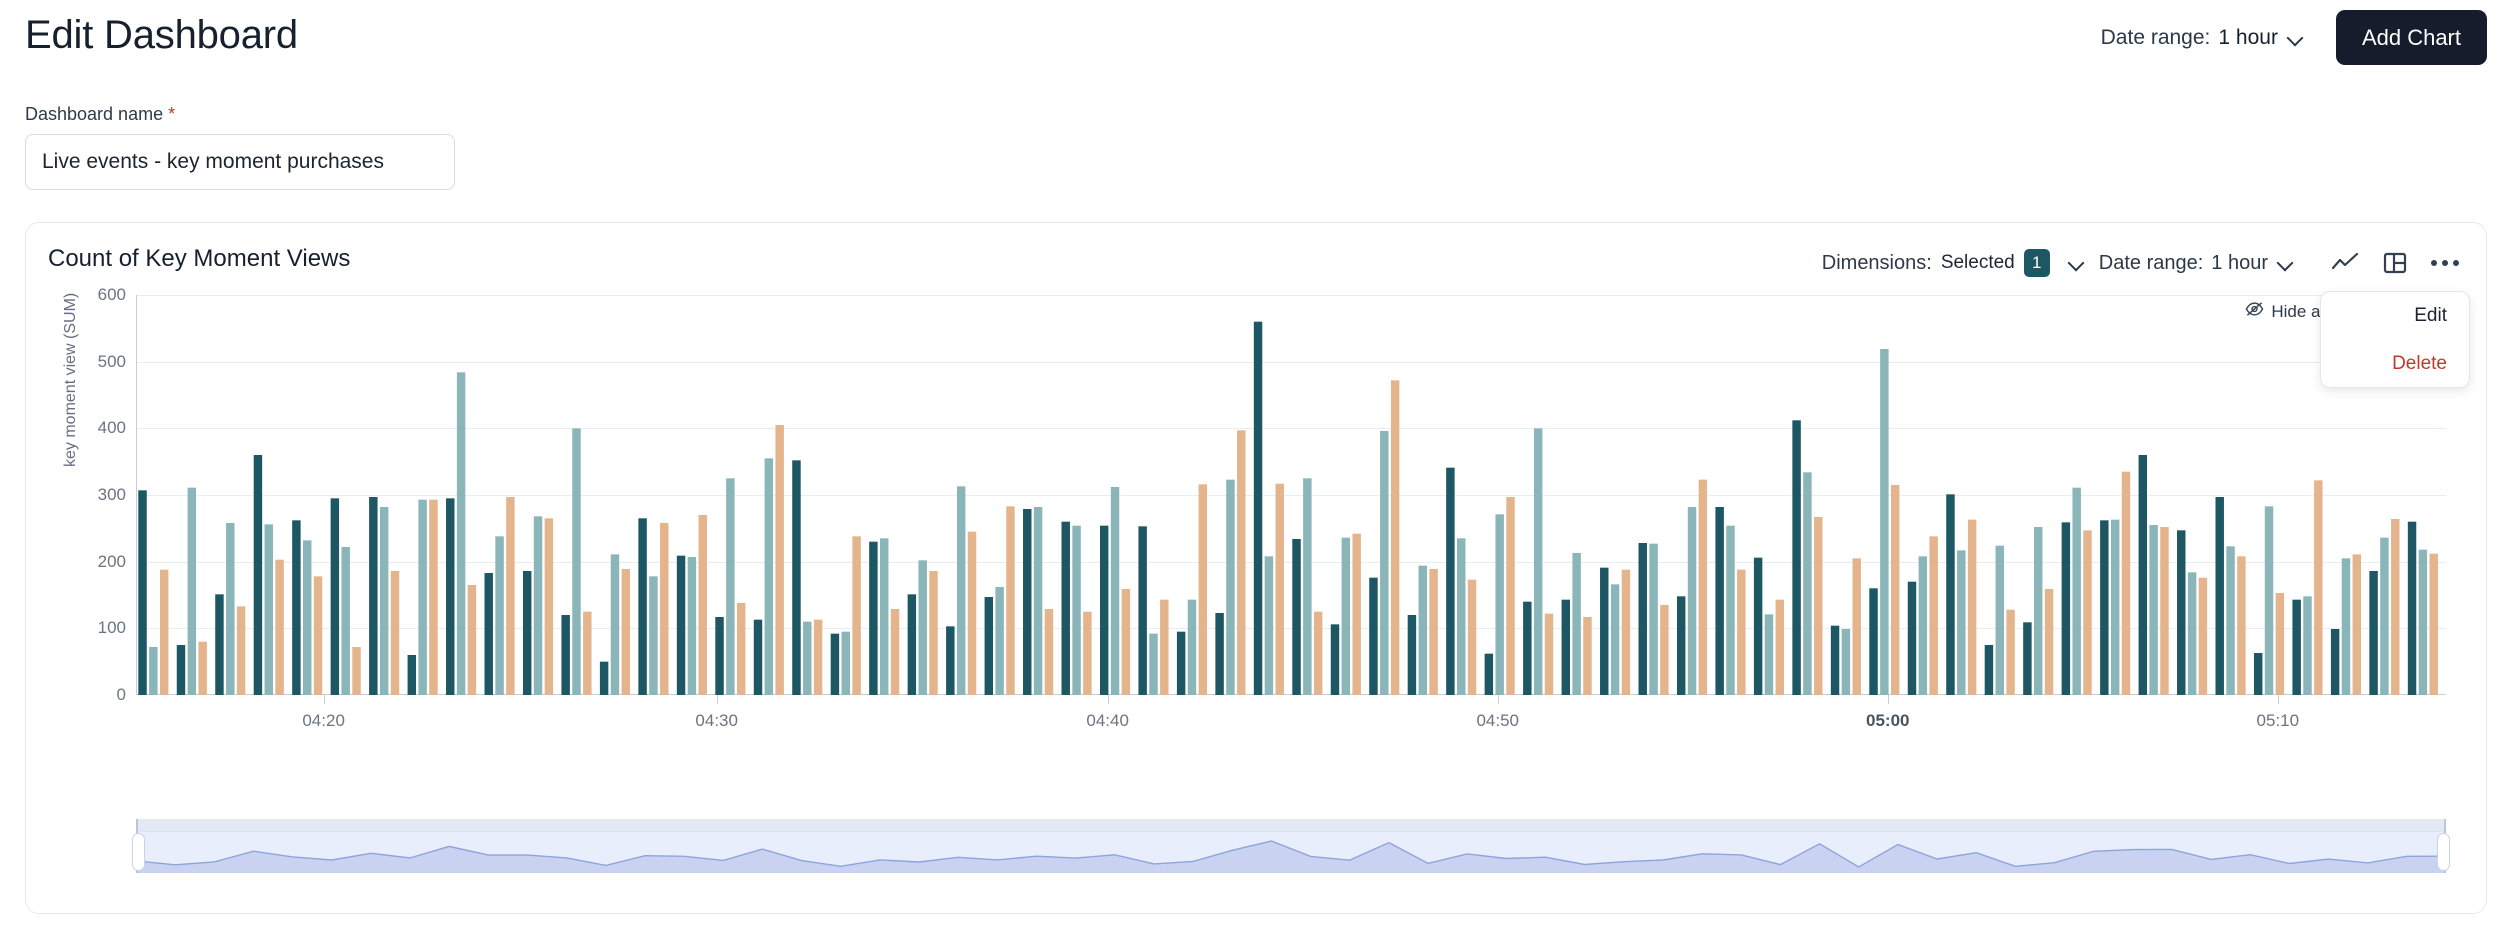 The image size is (2512, 936). I want to click on legend-hide-all: Hide all, so click(2286, 311).